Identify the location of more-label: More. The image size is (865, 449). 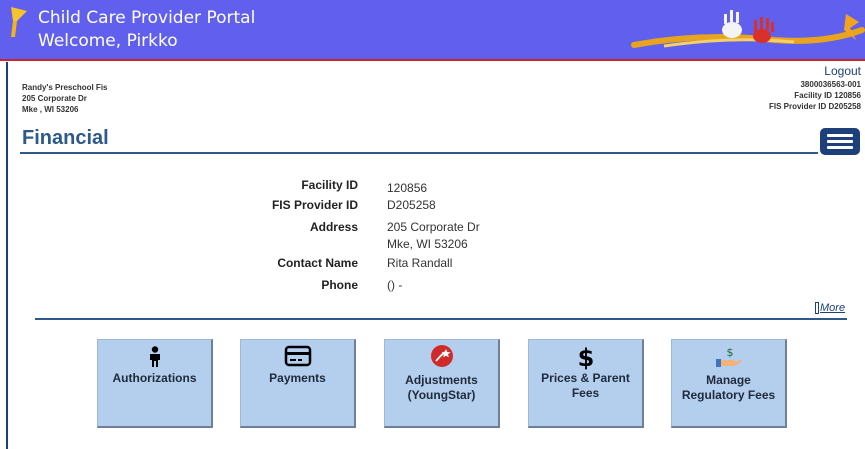
(833, 308).